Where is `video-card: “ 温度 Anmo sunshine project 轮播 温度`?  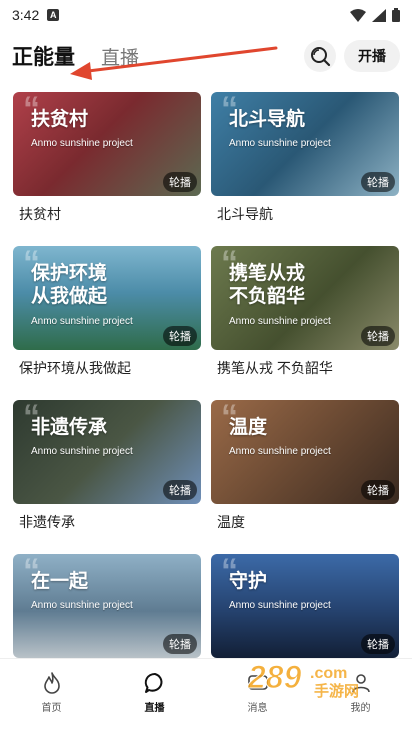
video-card: “ 温度 Anmo sunshine project 轮播 温度 is located at coordinates (305, 466).